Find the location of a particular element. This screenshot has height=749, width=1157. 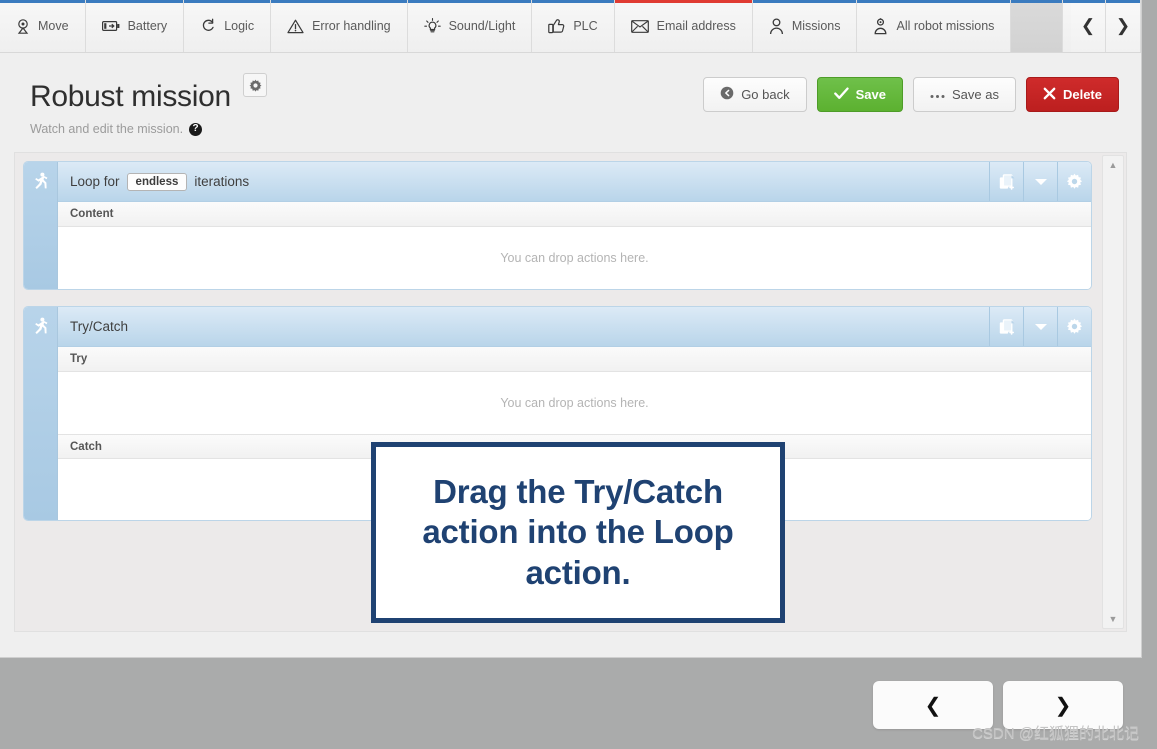

go-back-button: Go back is located at coordinates (755, 94).